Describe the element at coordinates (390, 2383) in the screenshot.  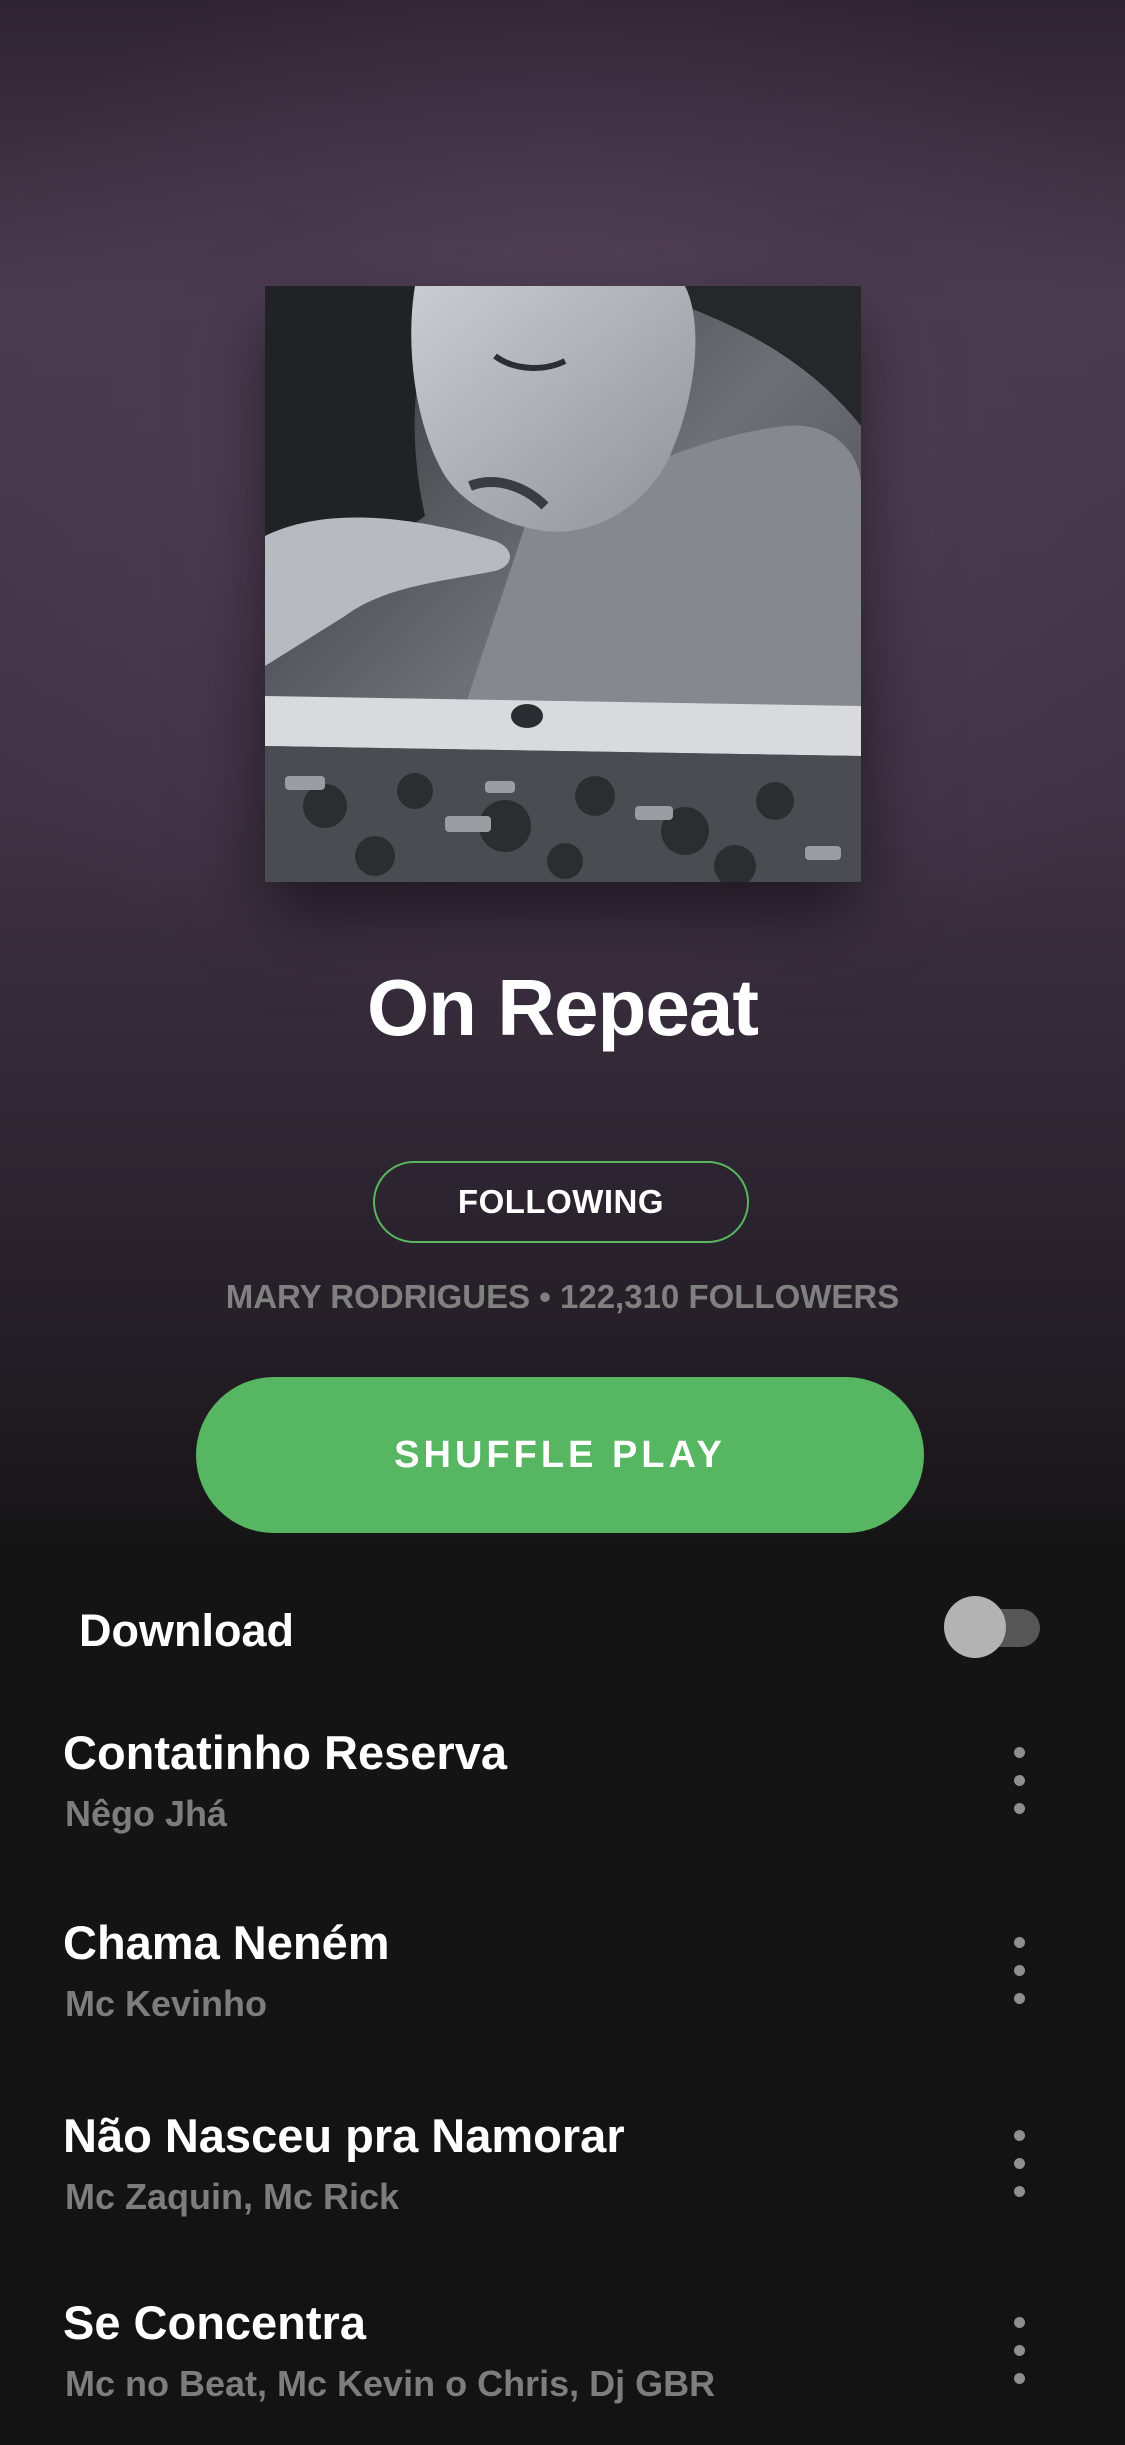
I see `track-artist: Mc no Beat, Mc Kevin o Chris, Dj GBR` at that location.